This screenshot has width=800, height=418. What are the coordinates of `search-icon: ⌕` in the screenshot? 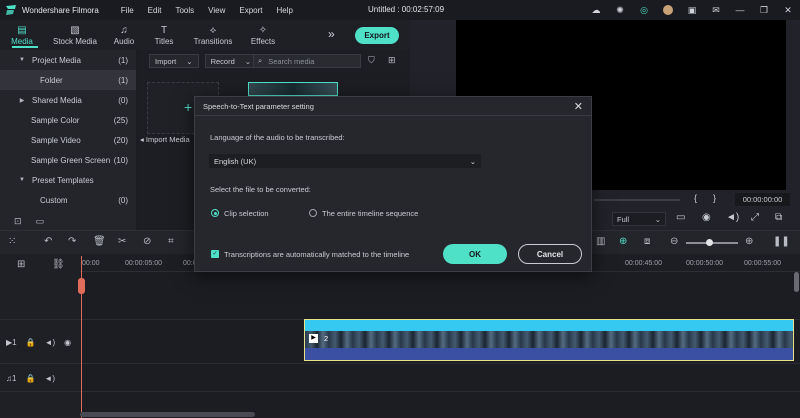 It's located at (260, 60).